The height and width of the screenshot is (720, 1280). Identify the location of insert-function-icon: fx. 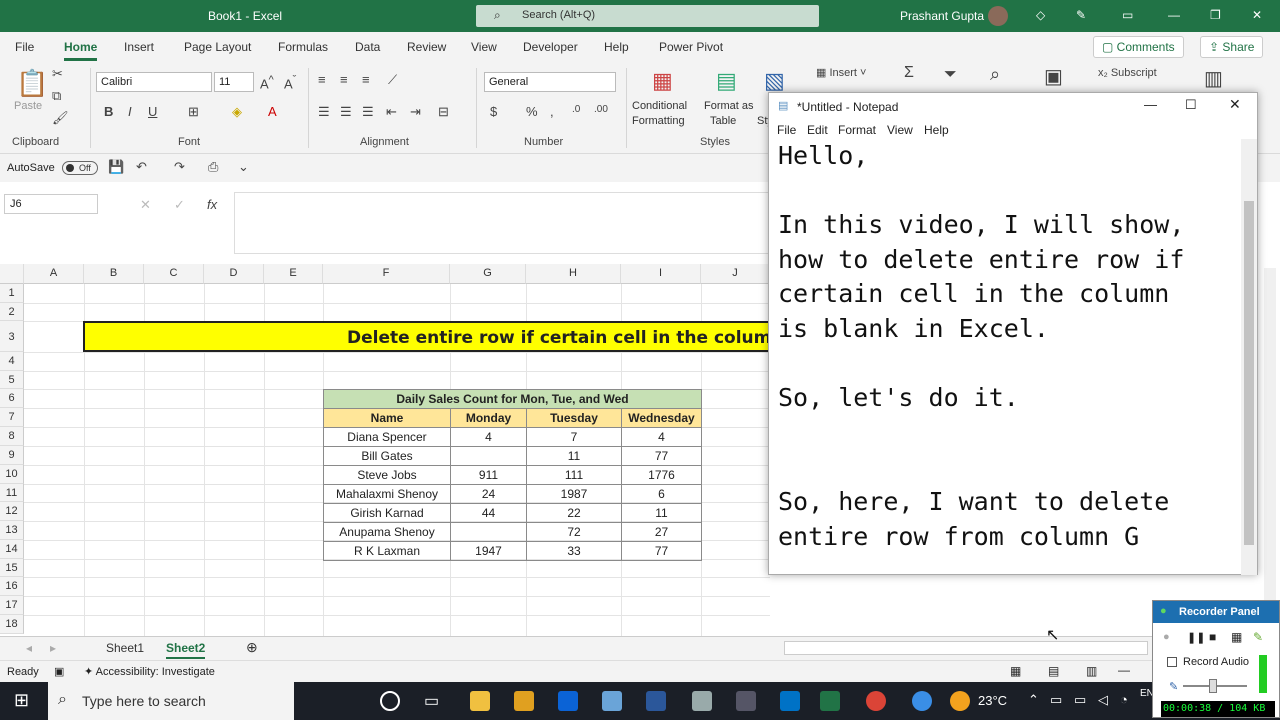
(212, 204).